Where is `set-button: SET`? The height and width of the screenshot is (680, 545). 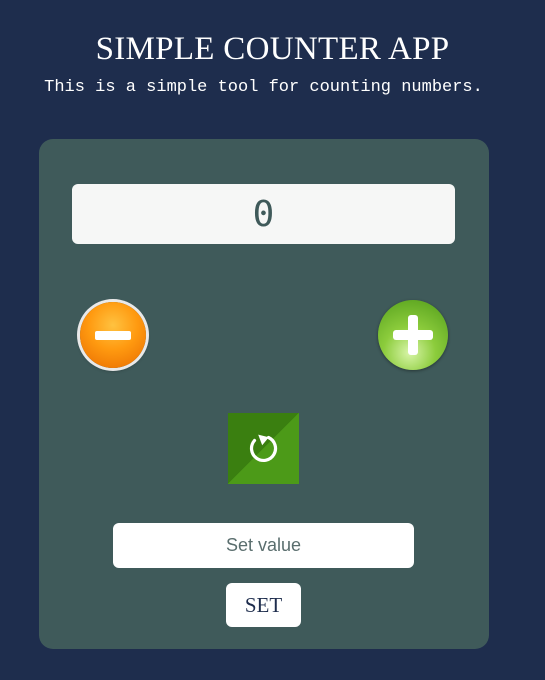
set-button: SET is located at coordinates (263, 605).